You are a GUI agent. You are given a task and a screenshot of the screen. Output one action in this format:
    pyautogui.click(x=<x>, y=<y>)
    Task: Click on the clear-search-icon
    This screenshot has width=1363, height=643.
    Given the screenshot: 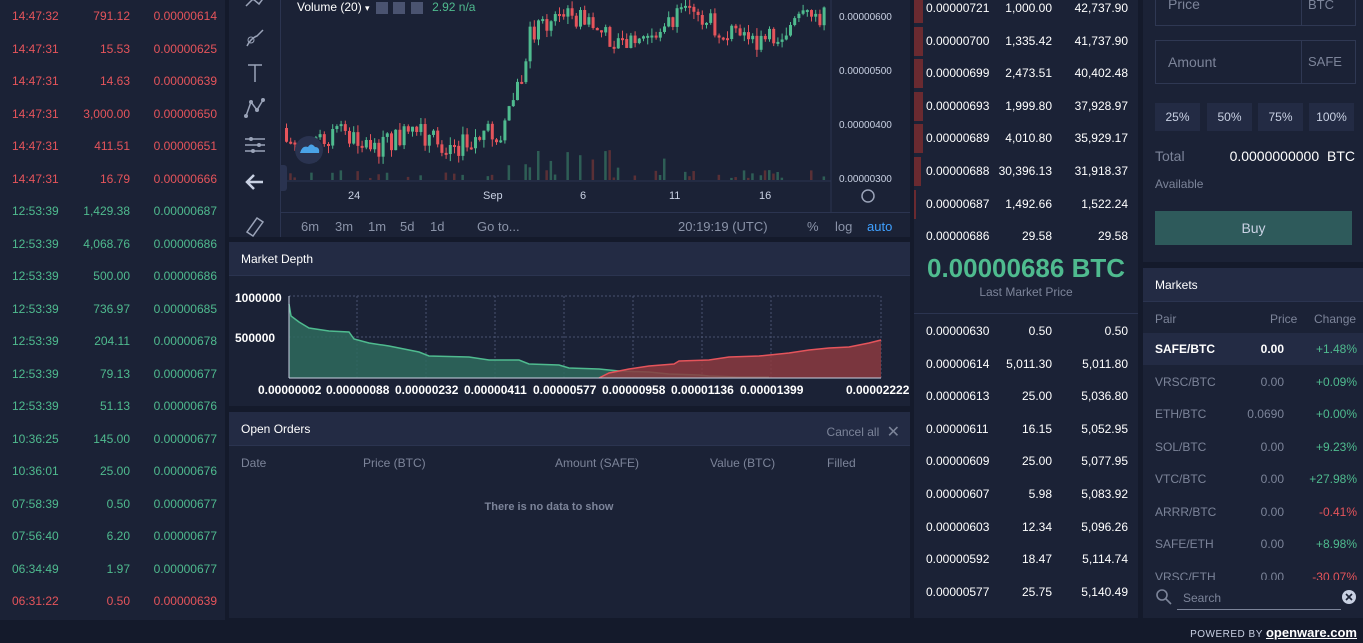 What is the action you would take?
    pyautogui.click(x=1349, y=597)
    